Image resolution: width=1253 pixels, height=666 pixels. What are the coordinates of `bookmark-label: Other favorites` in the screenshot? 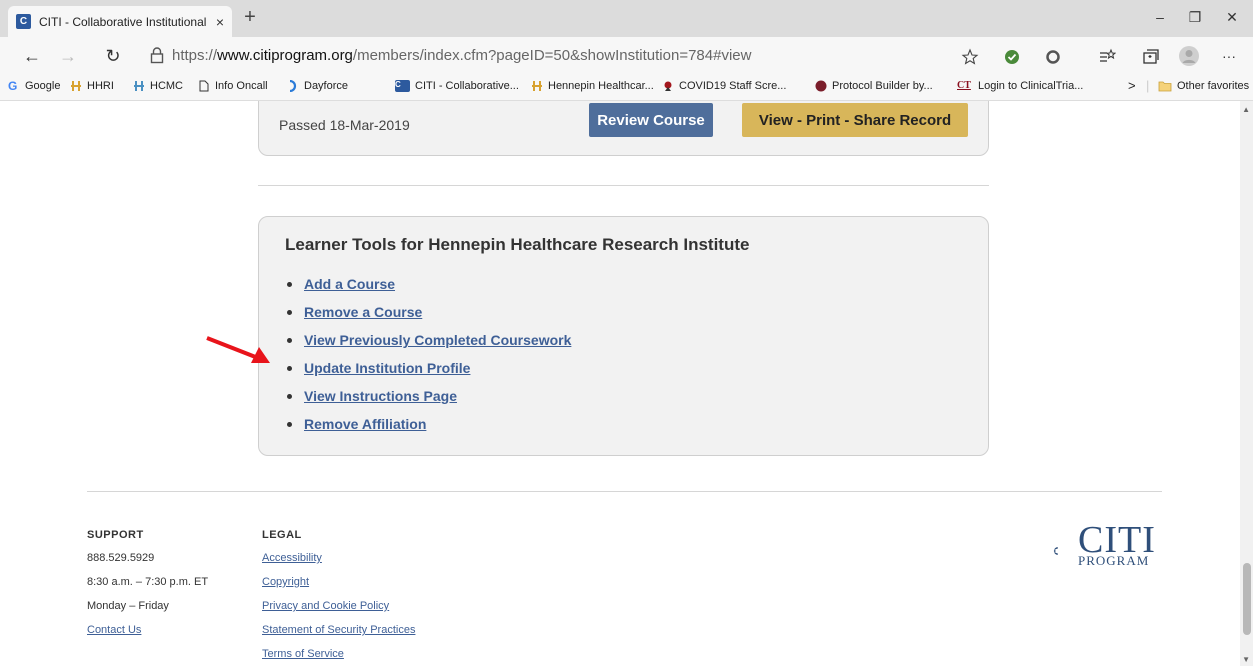 It's located at (1213, 86).